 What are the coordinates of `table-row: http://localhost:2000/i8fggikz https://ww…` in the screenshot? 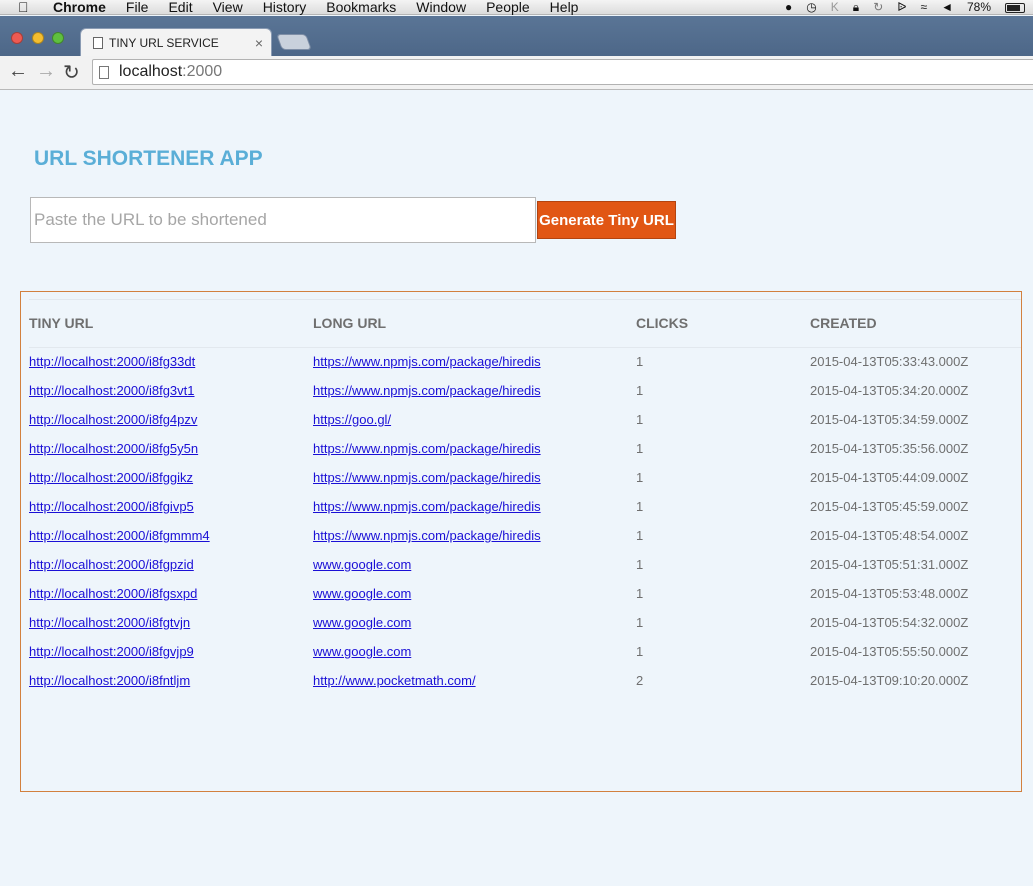 It's located at (521, 484).